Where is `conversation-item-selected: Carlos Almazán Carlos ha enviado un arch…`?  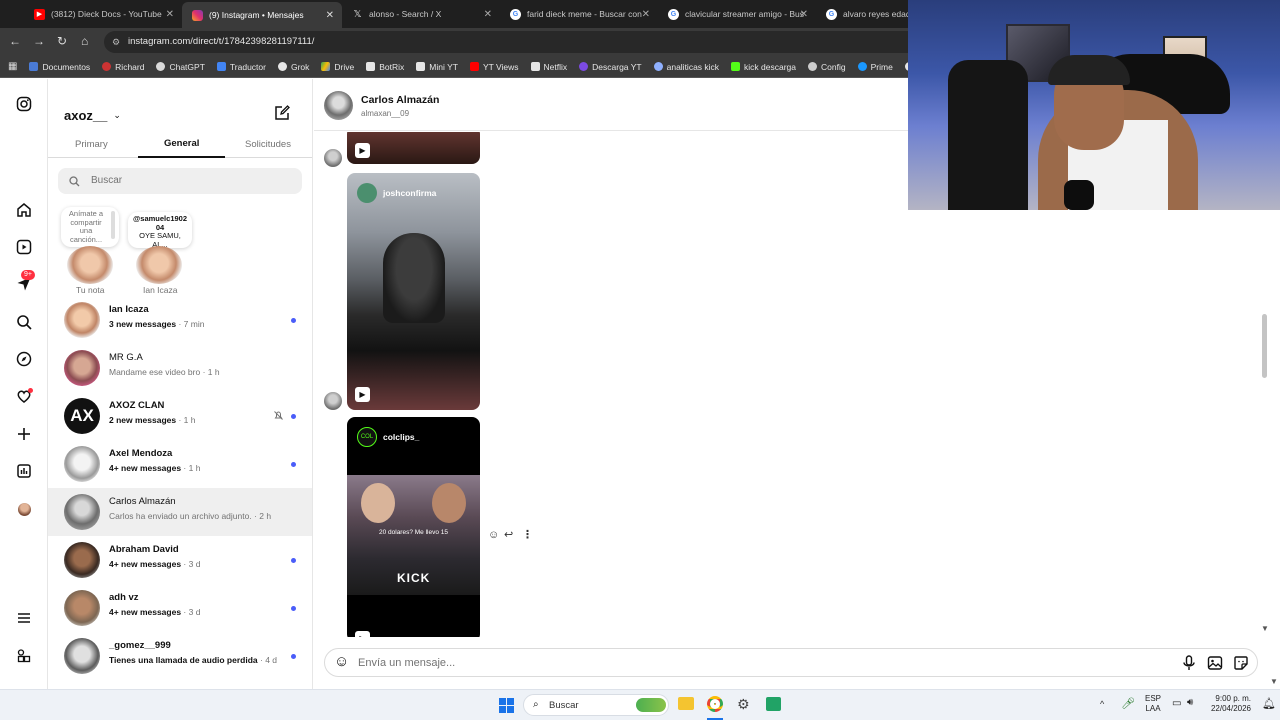
conversation-item-selected: Carlos Almazán Carlos ha enviado un arch… is located at coordinates (180, 512).